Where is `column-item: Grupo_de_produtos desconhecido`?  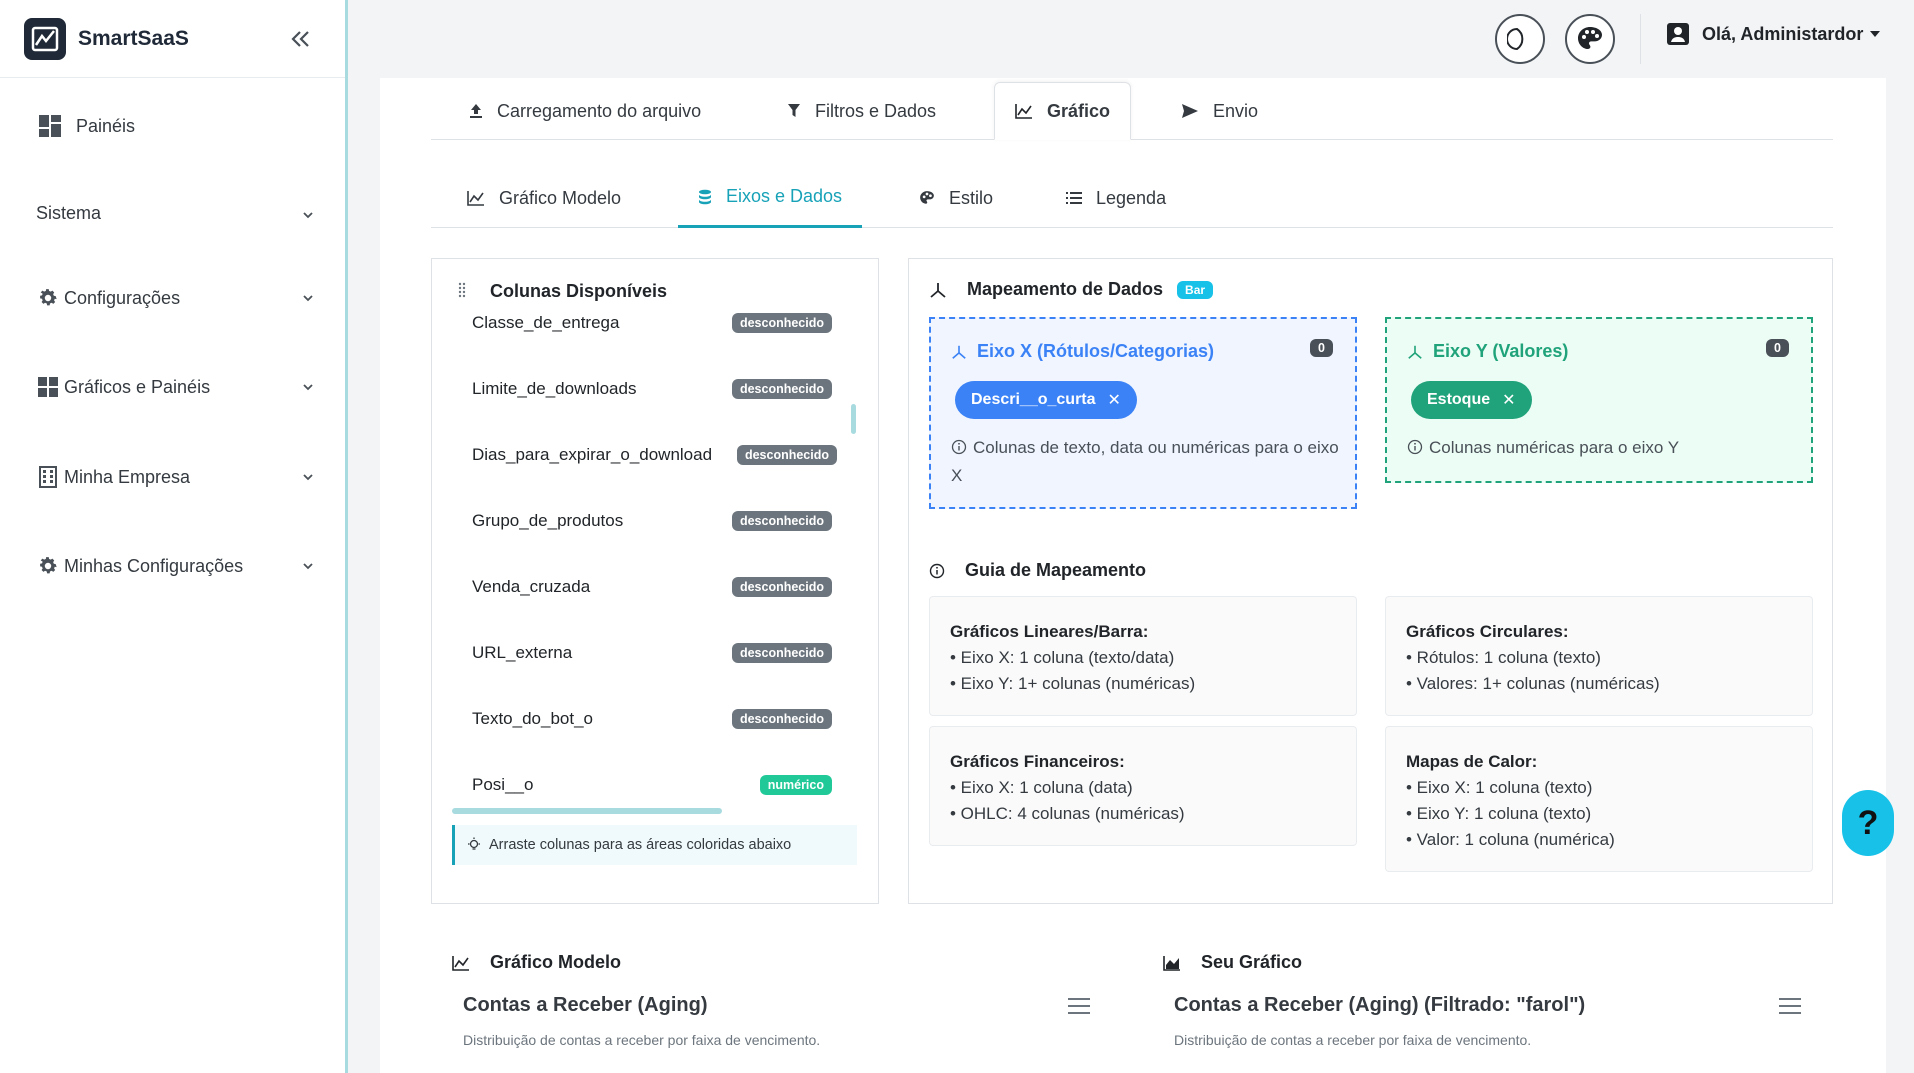 column-item: Grupo_de_produtos desconhecido is located at coordinates (652, 521).